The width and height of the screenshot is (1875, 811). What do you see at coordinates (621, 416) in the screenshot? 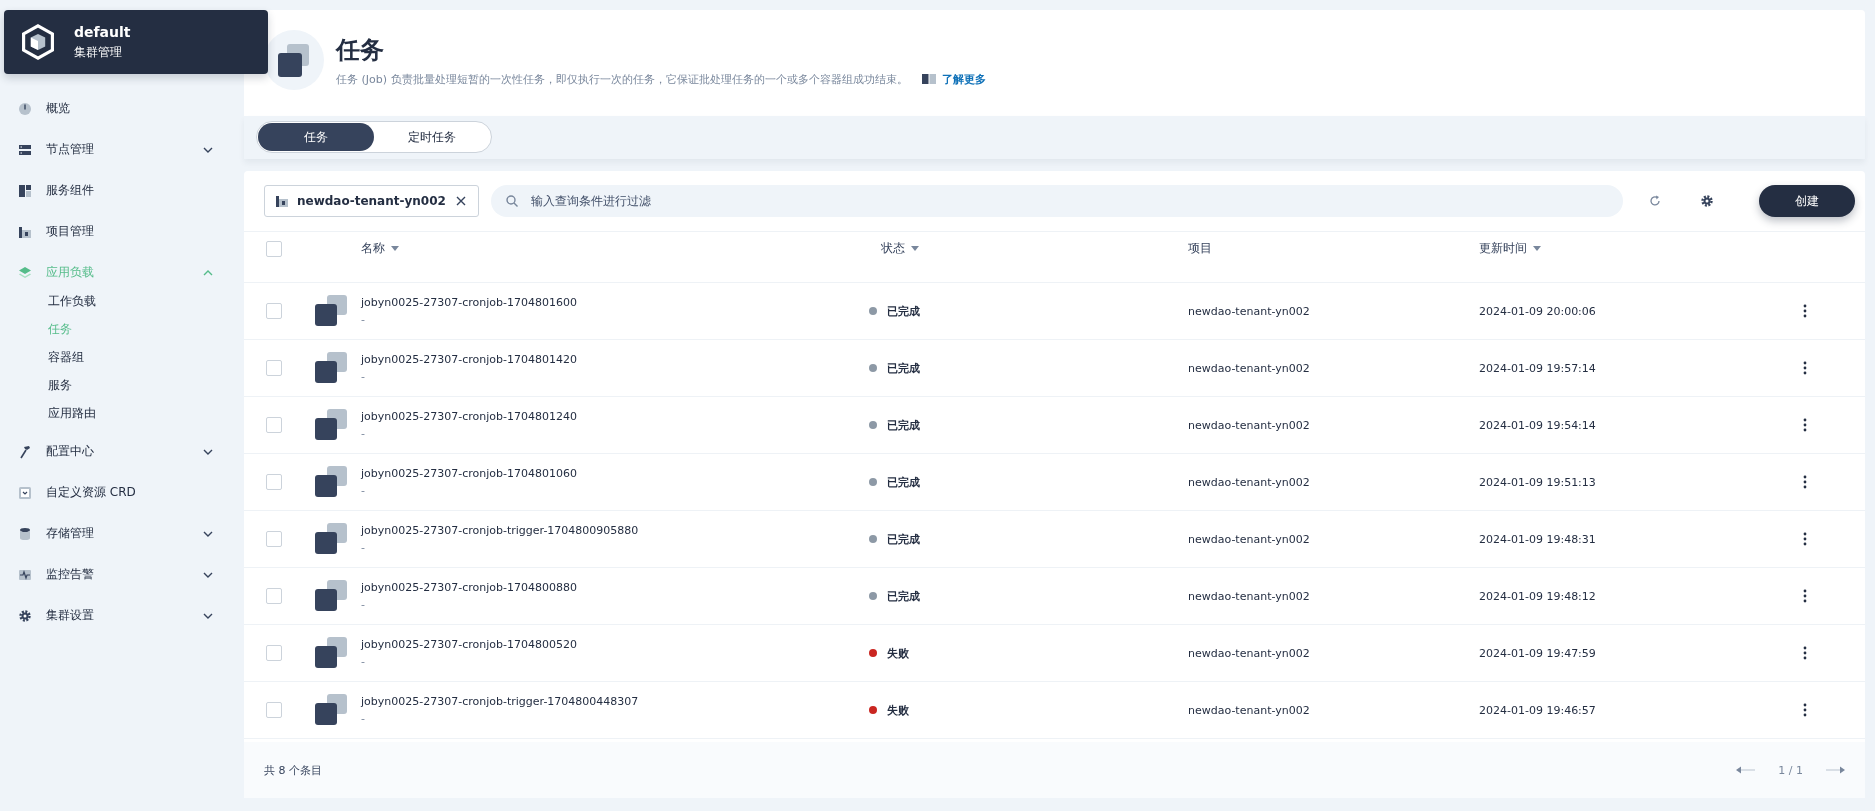
I see `job-name: jobyn0025-27307-cronjob-1704801240` at bounding box center [621, 416].